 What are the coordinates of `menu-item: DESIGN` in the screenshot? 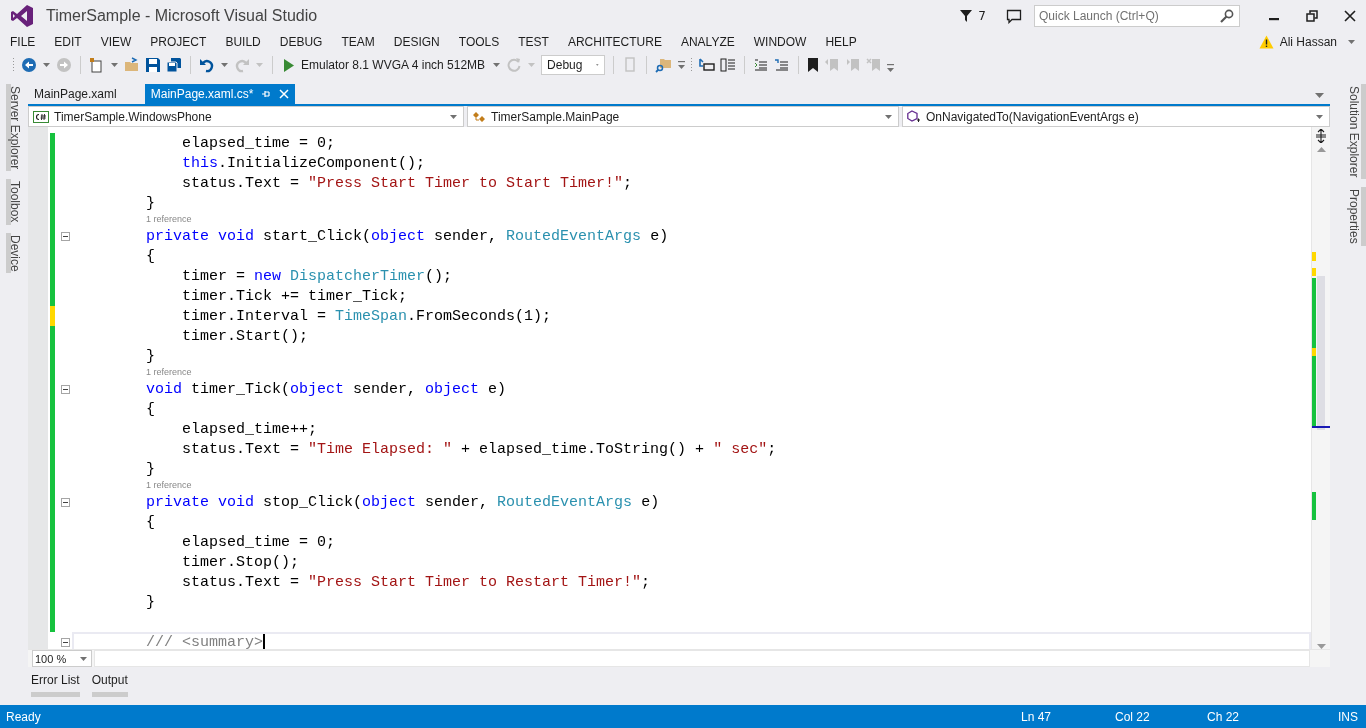 It's located at (416, 42).